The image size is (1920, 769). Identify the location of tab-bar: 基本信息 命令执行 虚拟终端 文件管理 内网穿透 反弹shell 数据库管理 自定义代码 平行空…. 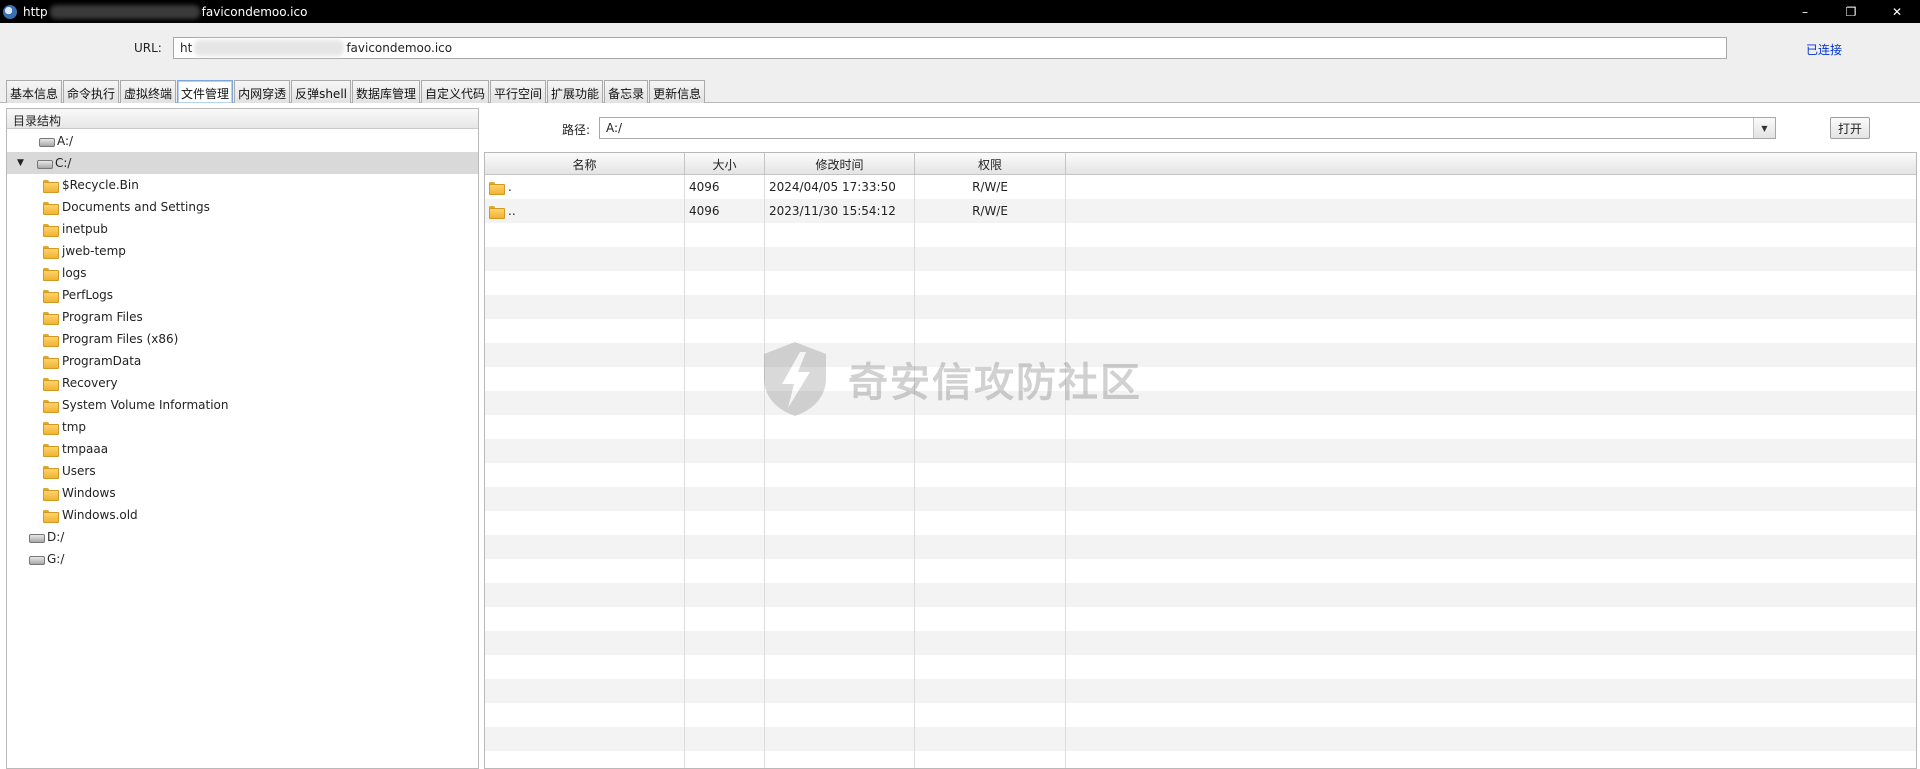
(960, 88).